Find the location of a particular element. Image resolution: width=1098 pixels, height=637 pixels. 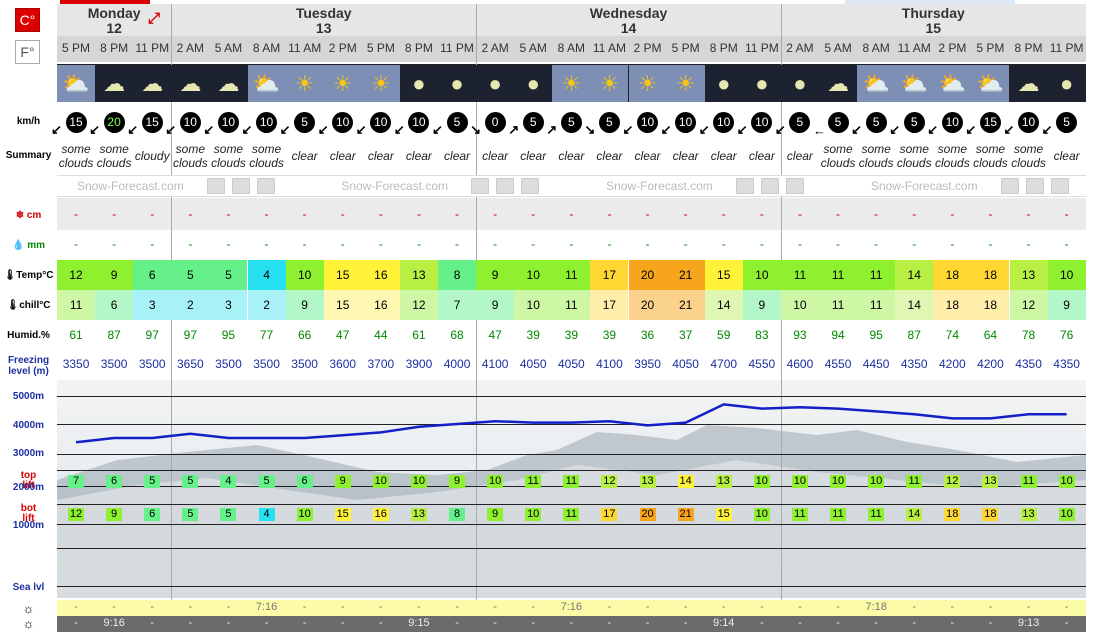

time-cell: 5 PM is located at coordinates (685, 48).